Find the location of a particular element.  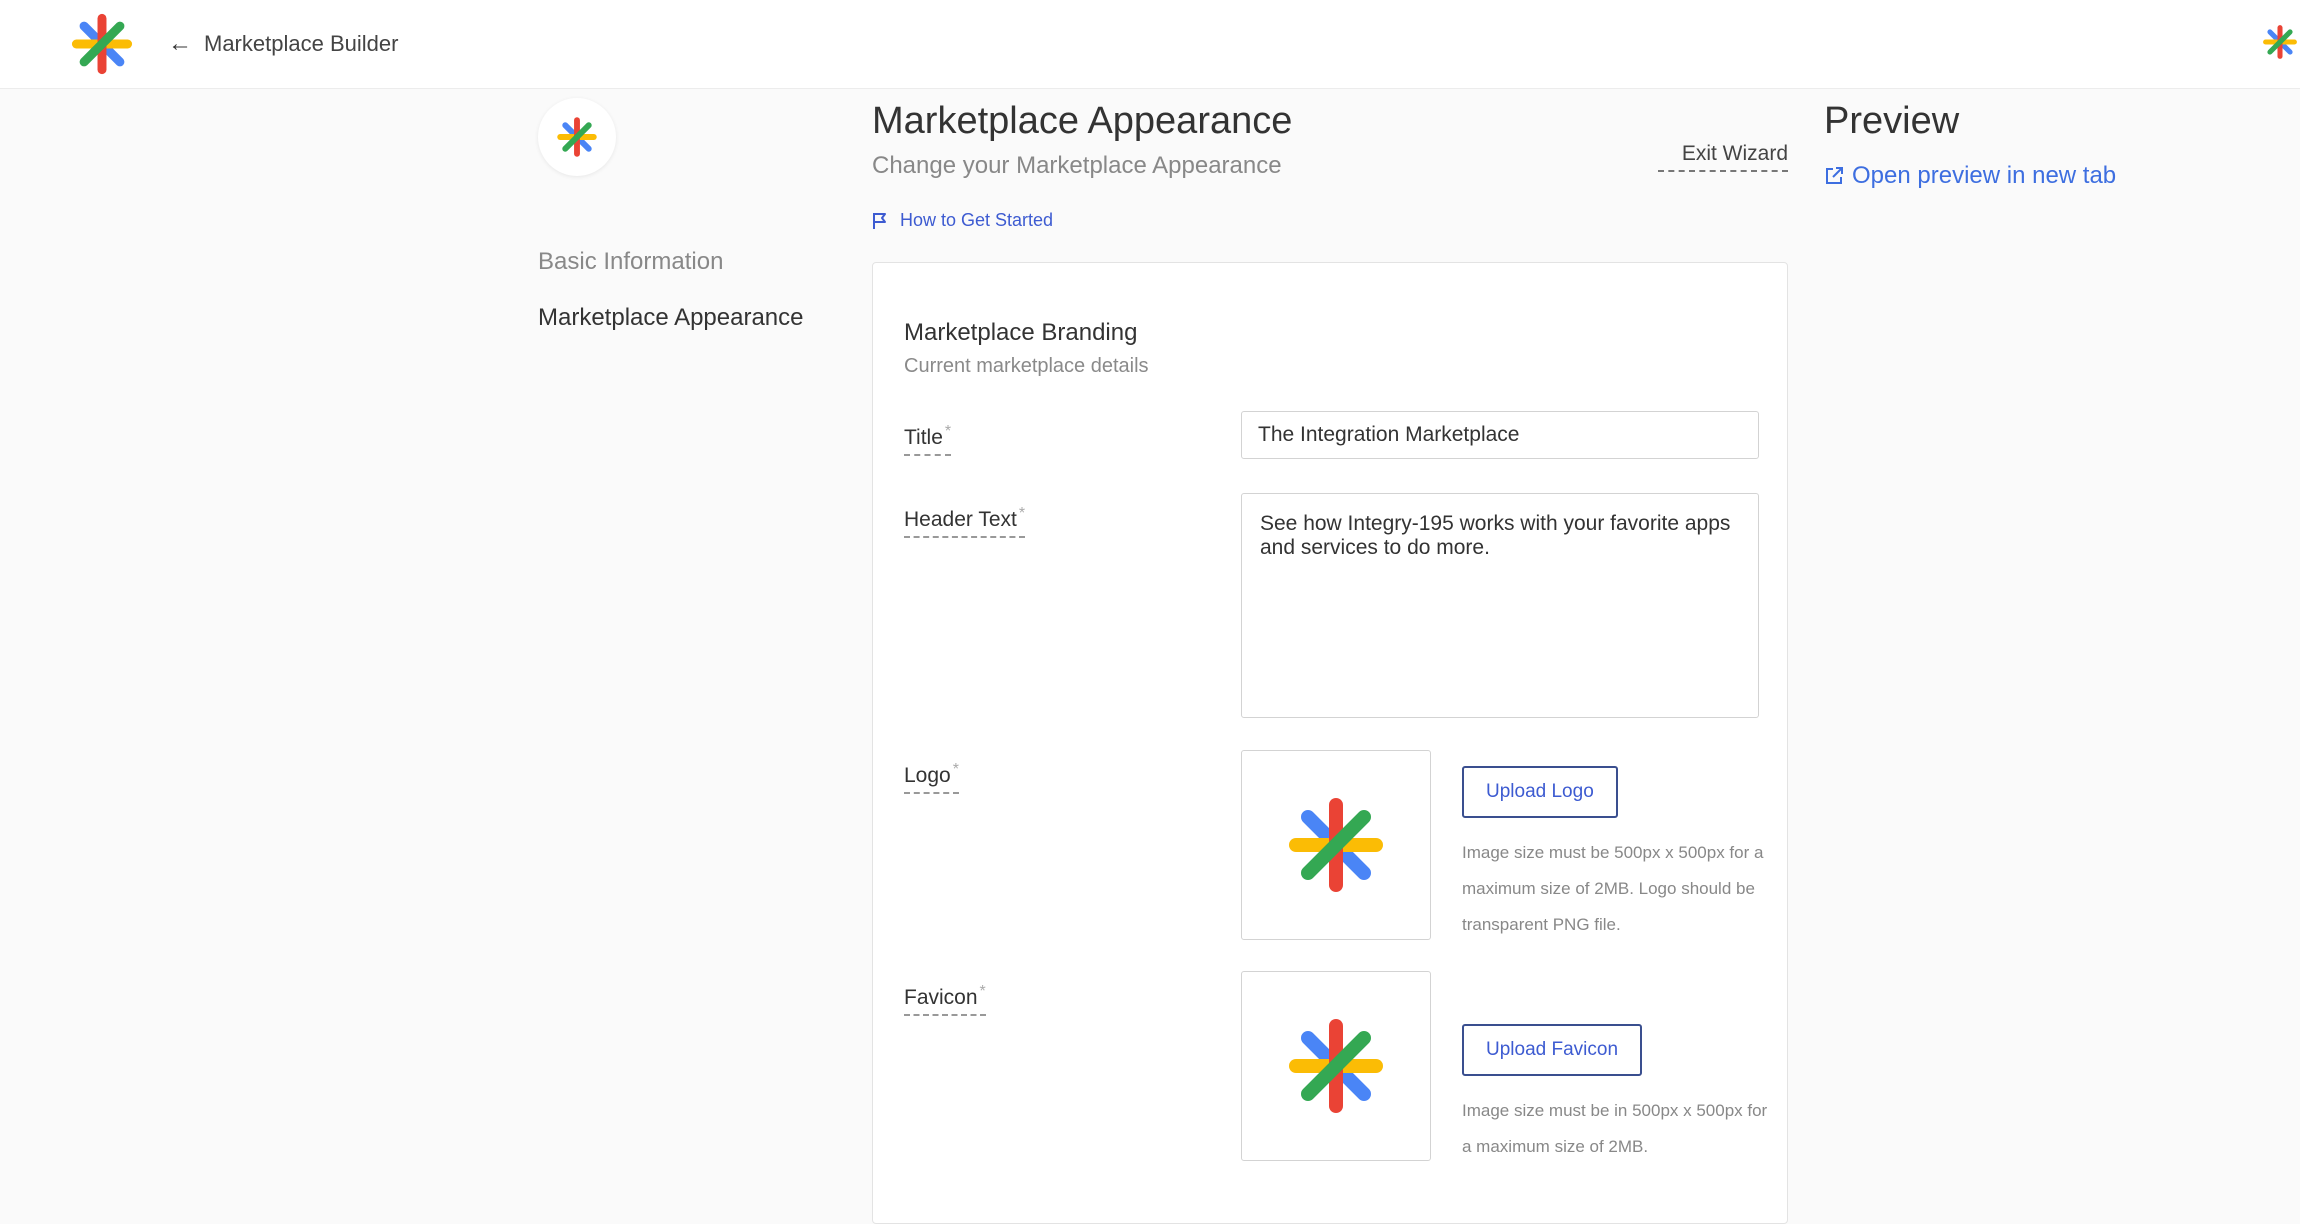

arrow-left-icon: ← is located at coordinates (180, 43).